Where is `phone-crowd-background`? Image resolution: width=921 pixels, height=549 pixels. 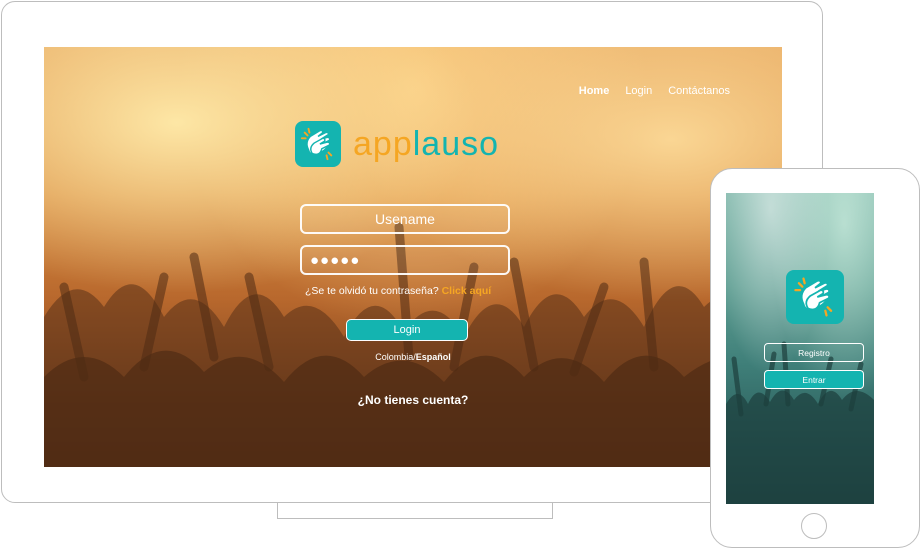 phone-crowd-background is located at coordinates (800, 422).